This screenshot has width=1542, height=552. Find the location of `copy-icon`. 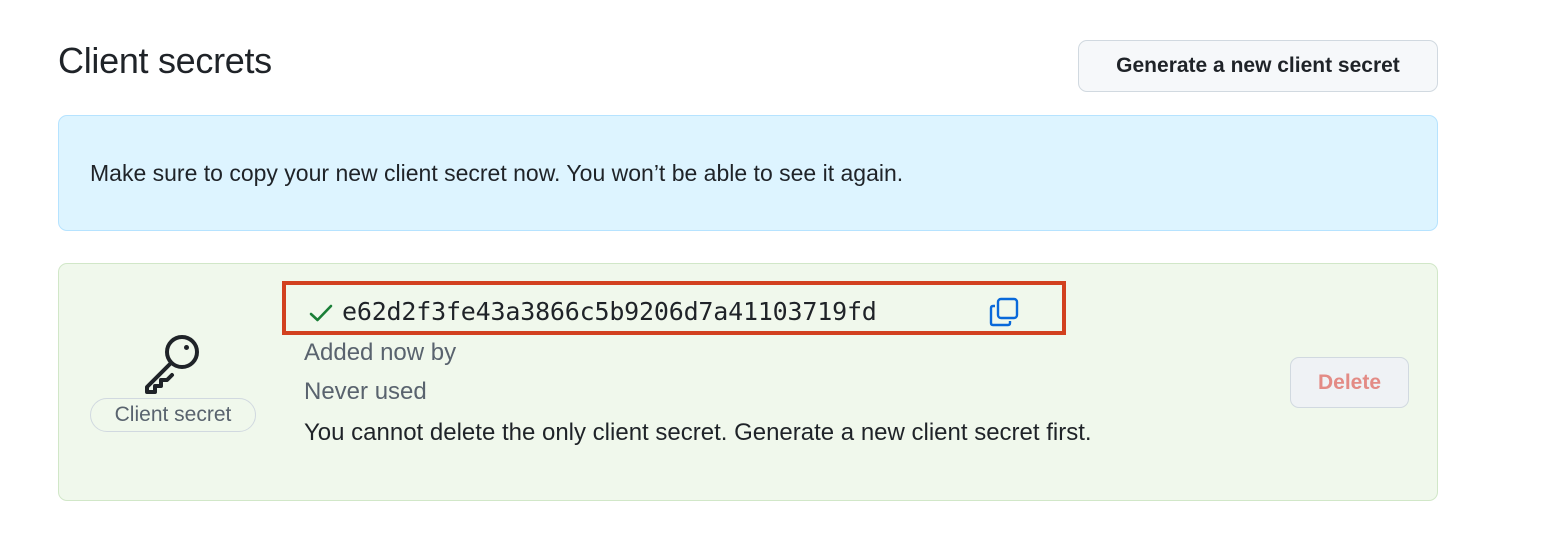

copy-icon is located at coordinates (1004, 312).